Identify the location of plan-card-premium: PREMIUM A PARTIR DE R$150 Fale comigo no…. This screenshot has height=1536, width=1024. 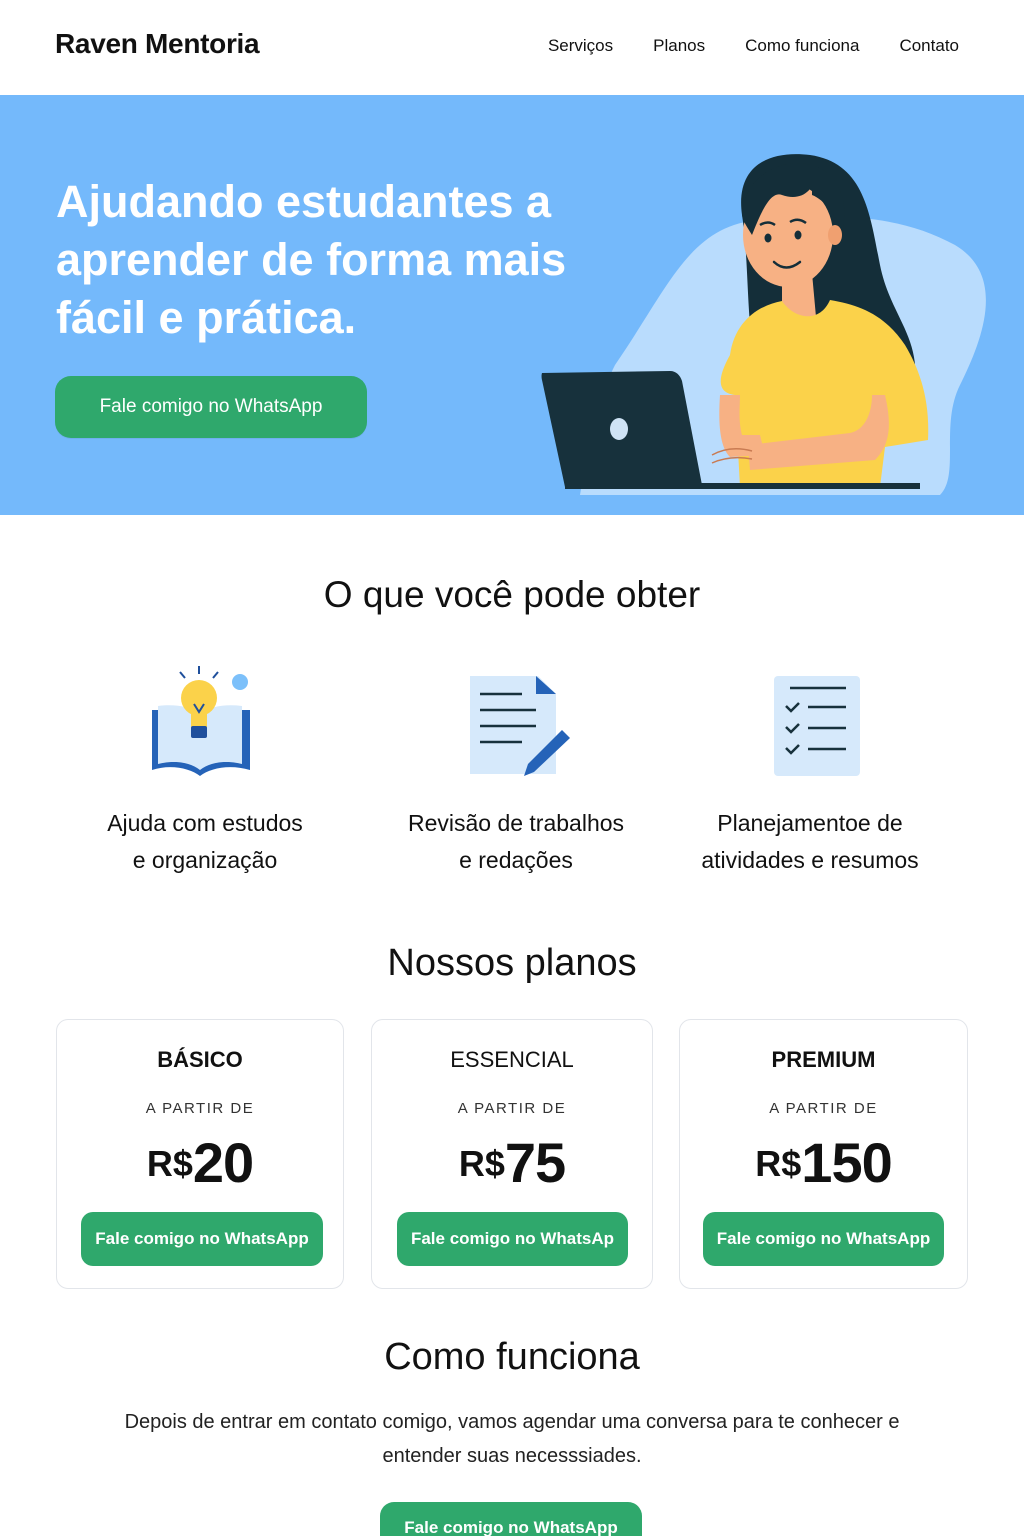
(823, 1154).